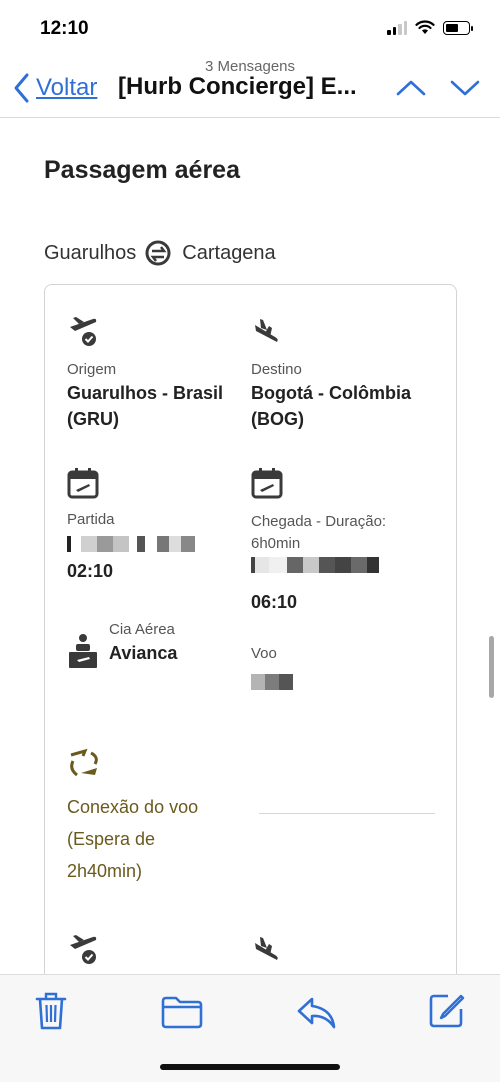  What do you see at coordinates (491, 667) in the screenshot?
I see `scrollbar` at bounding box center [491, 667].